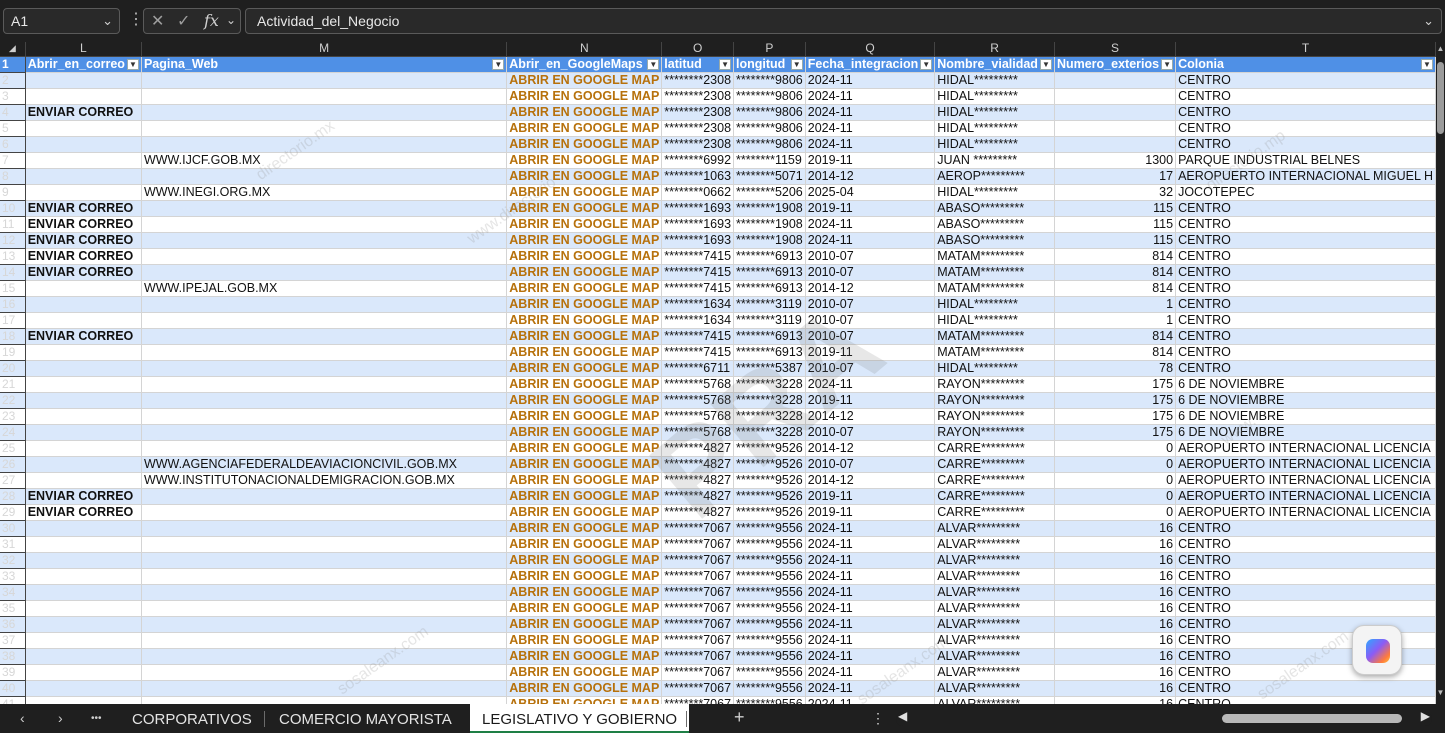 This screenshot has height=733, width=1445. What do you see at coordinates (994, 240) in the screenshot?
I see `street-name-cell: ABASO*********` at bounding box center [994, 240].